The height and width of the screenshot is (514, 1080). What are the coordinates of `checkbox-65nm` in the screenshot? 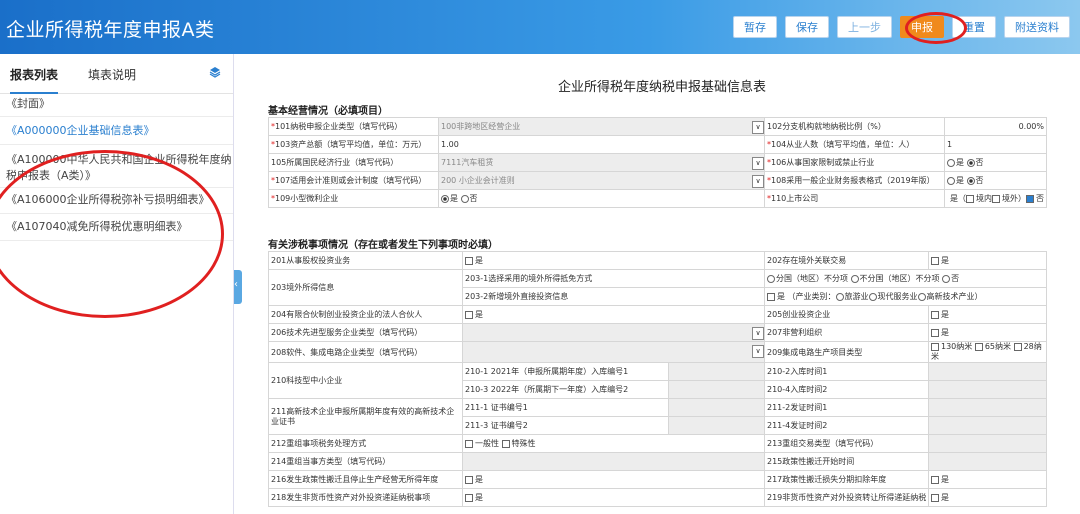 It's located at (978, 346).